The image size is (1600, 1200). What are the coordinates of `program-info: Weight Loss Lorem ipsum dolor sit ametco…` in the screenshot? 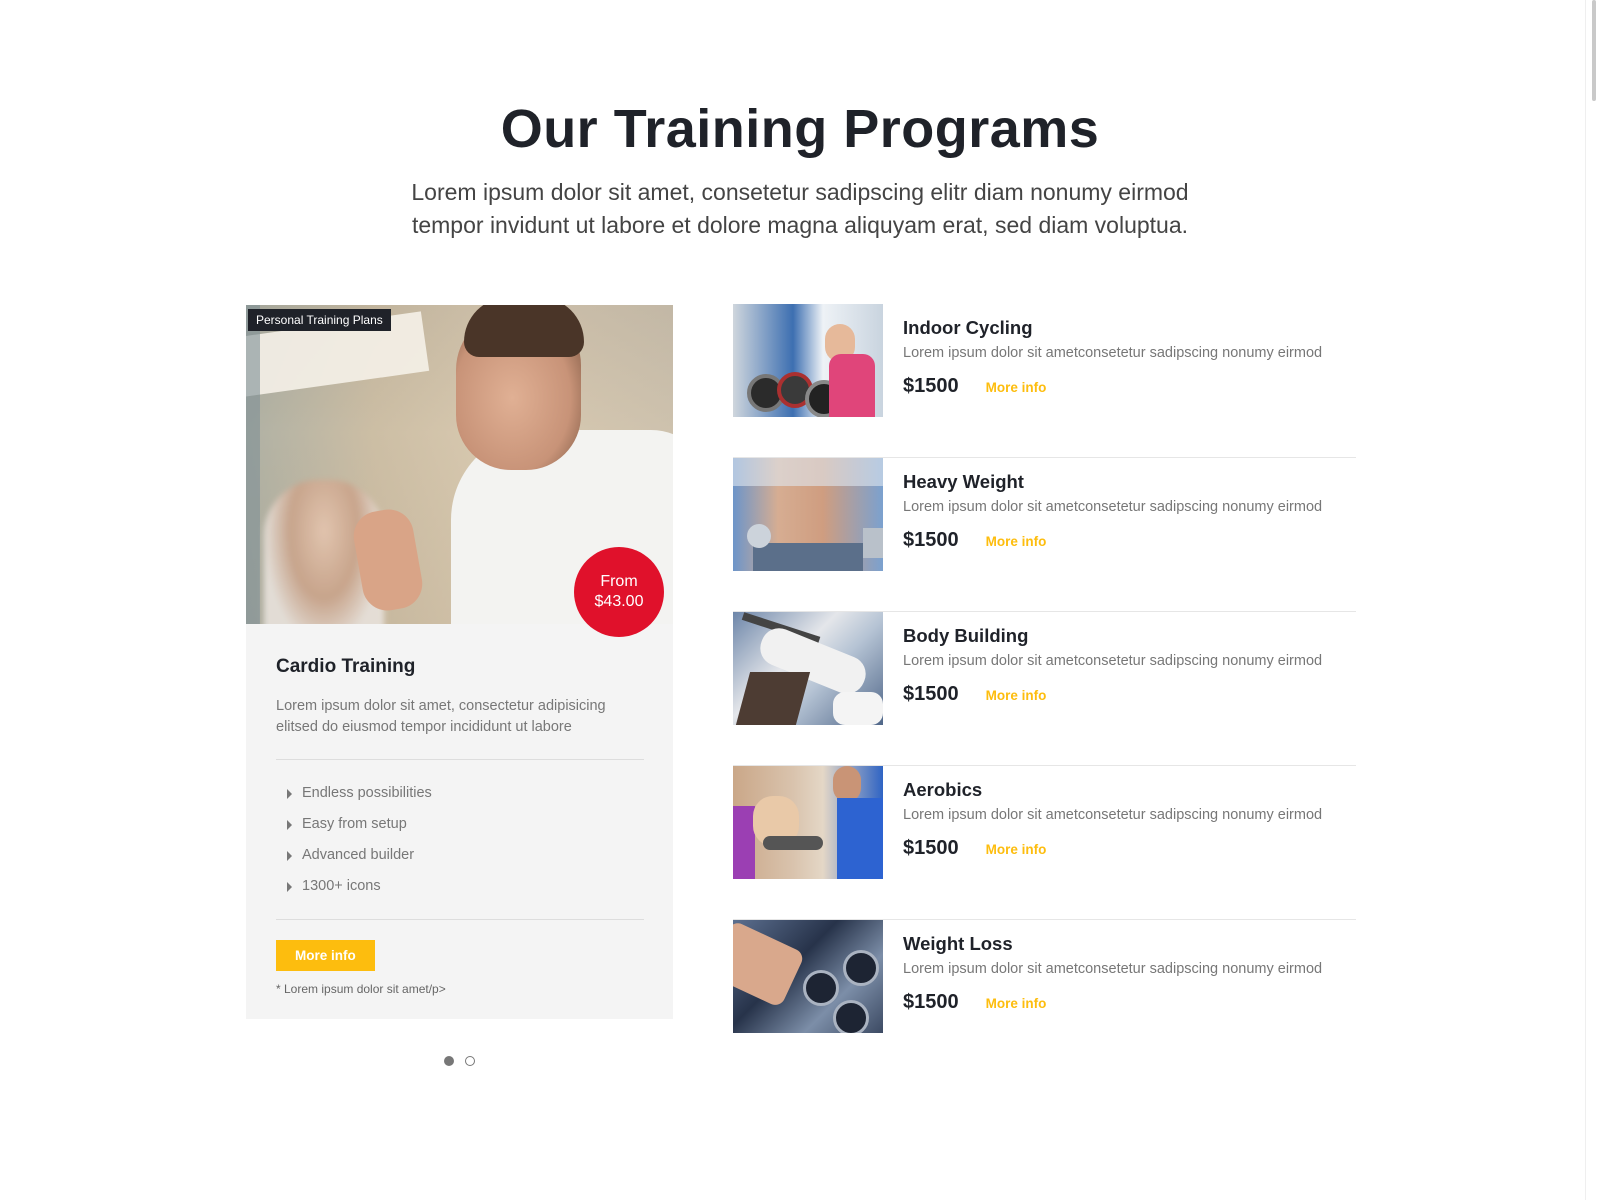 It's located at (1128, 973).